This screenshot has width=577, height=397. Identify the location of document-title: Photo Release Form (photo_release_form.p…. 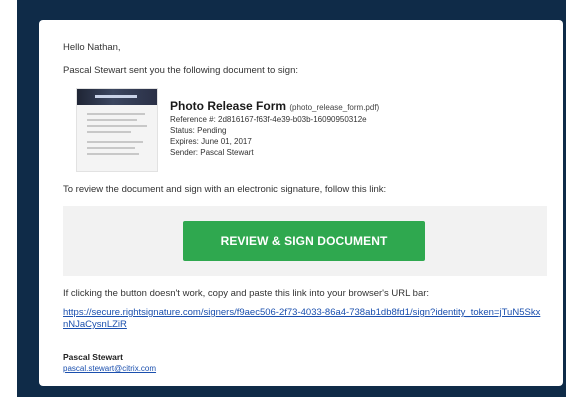
(274, 106).